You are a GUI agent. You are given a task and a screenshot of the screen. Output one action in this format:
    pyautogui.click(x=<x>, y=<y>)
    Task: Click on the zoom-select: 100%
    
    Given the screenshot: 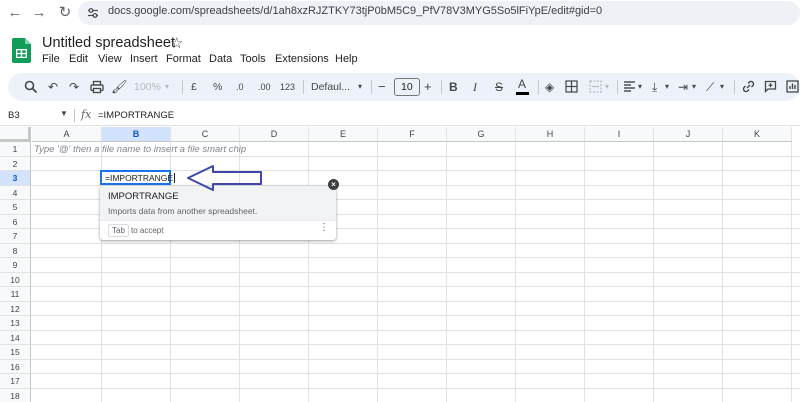 What is the action you would take?
    pyautogui.click(x=147, y=87)
    